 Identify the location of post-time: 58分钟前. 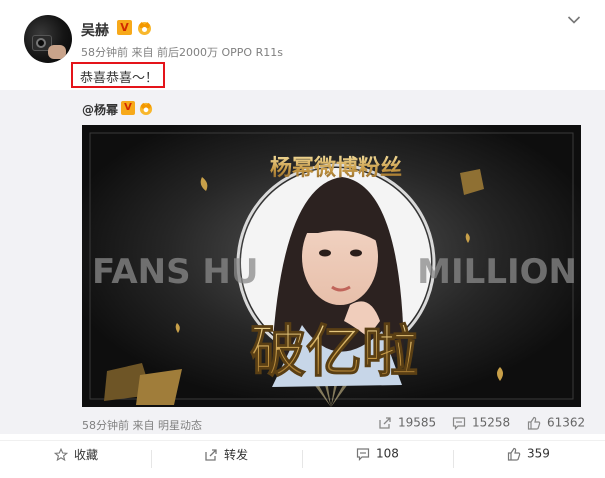
(104, 52).